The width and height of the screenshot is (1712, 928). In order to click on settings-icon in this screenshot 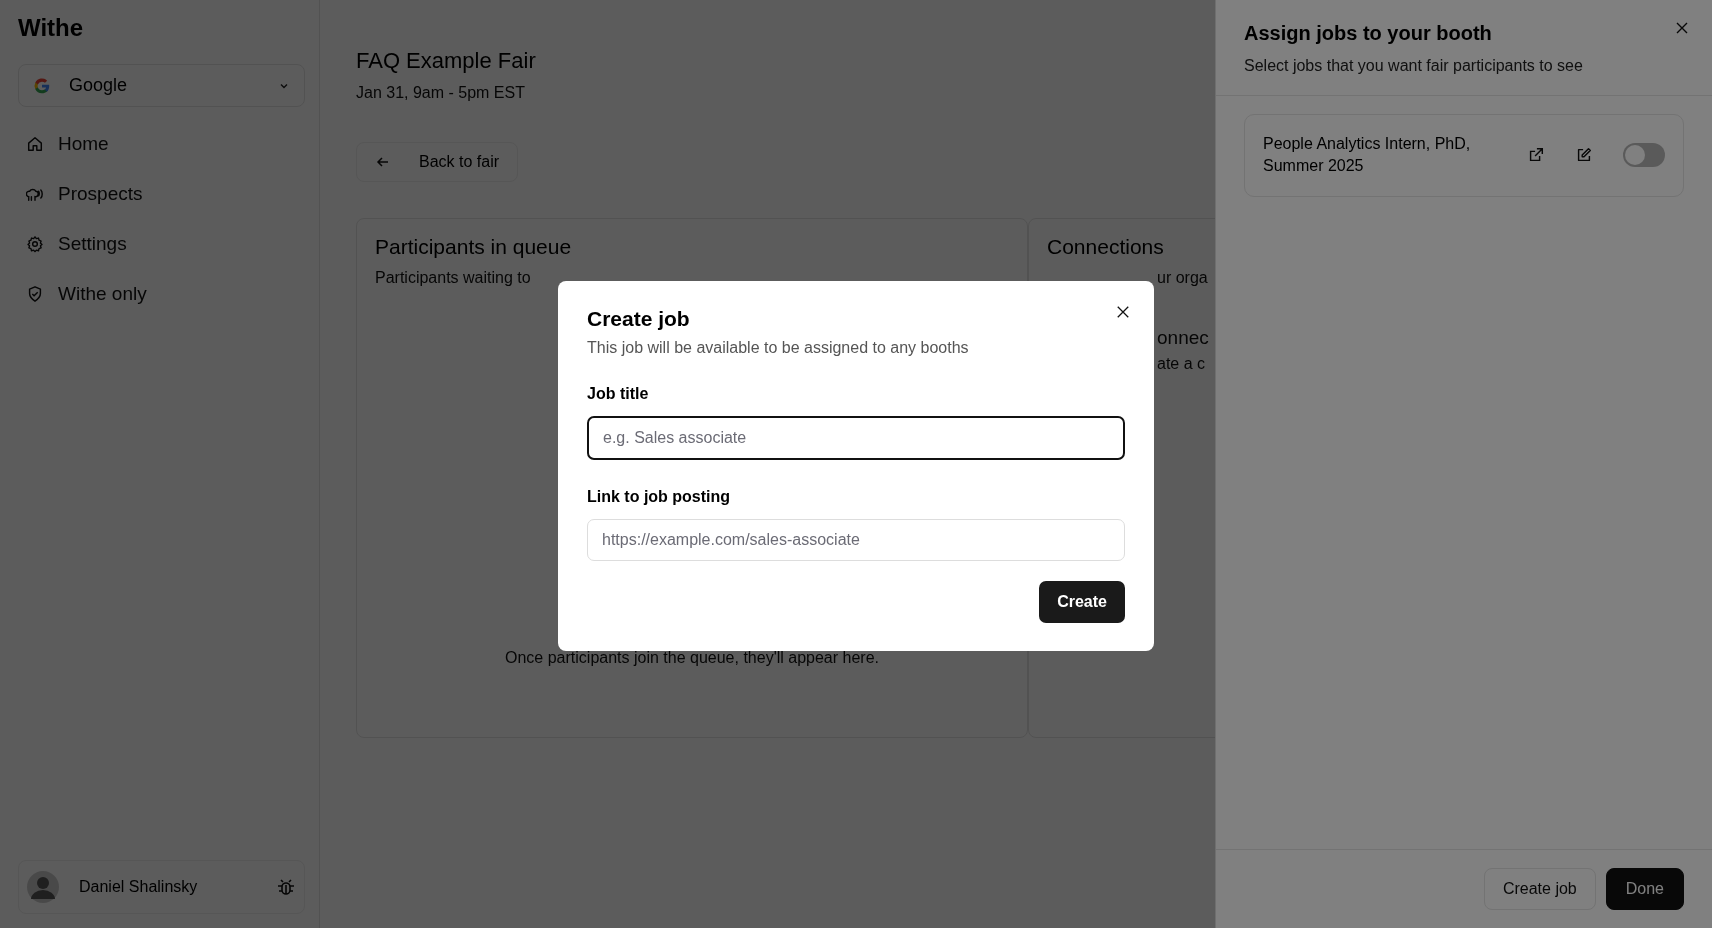, I will do `click(35, 244)`.